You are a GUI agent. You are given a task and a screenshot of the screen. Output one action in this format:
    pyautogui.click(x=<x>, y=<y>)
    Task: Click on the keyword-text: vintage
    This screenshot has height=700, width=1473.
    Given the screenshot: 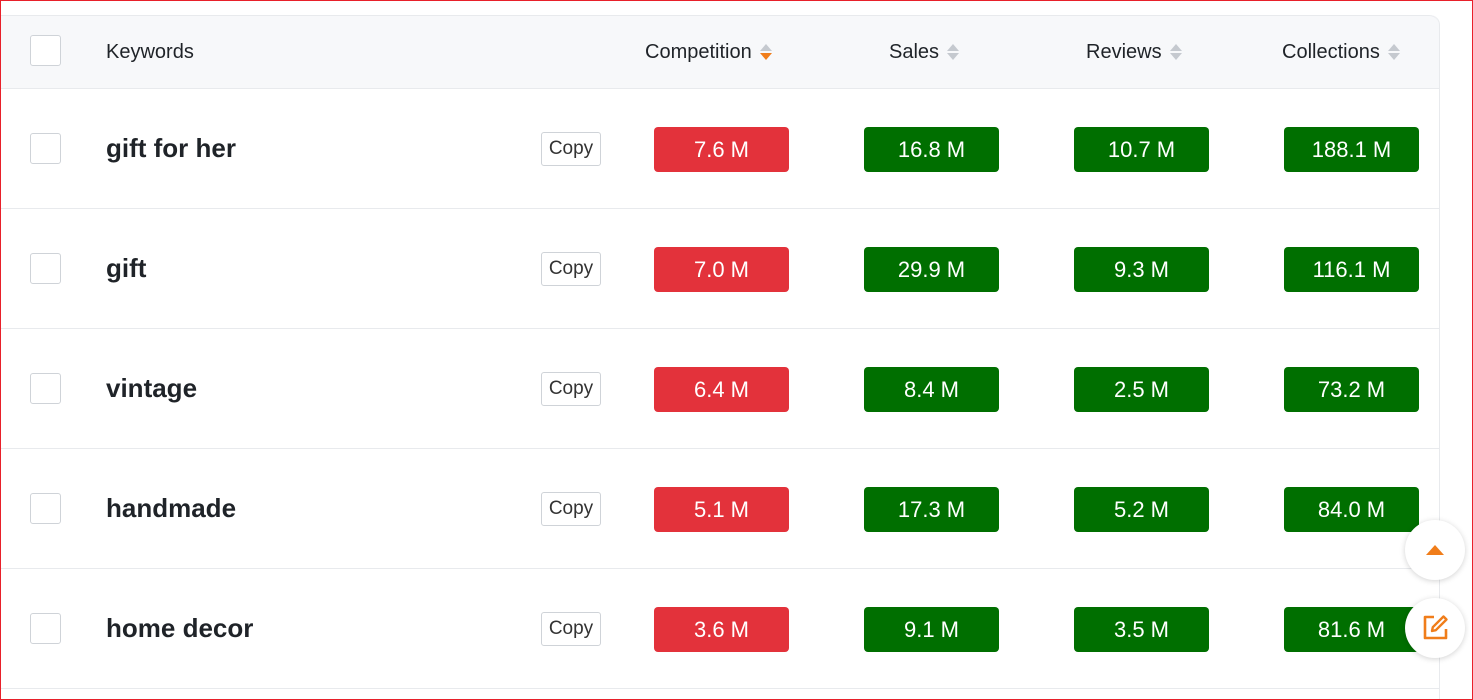 What is the action you would take?
    pyautogui.click(x=152, y=388)
    